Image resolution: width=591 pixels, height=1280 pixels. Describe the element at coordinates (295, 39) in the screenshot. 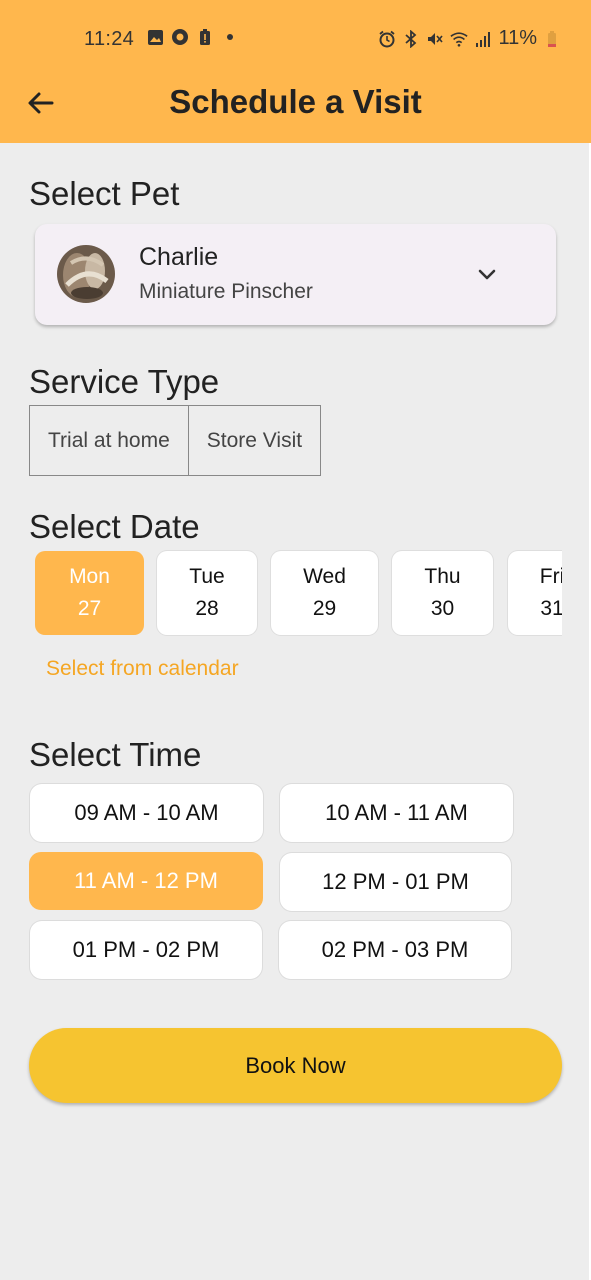

I see `status-bar: 11:24 11%` at that location.